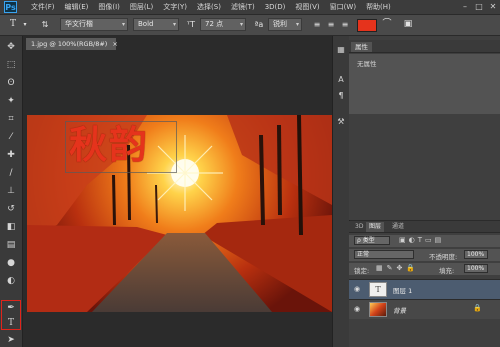  What do you see at coordinates (343, 7) in the screenshot?
I see `menu-window: 窗口(W)` at bounding box center [343, 7].